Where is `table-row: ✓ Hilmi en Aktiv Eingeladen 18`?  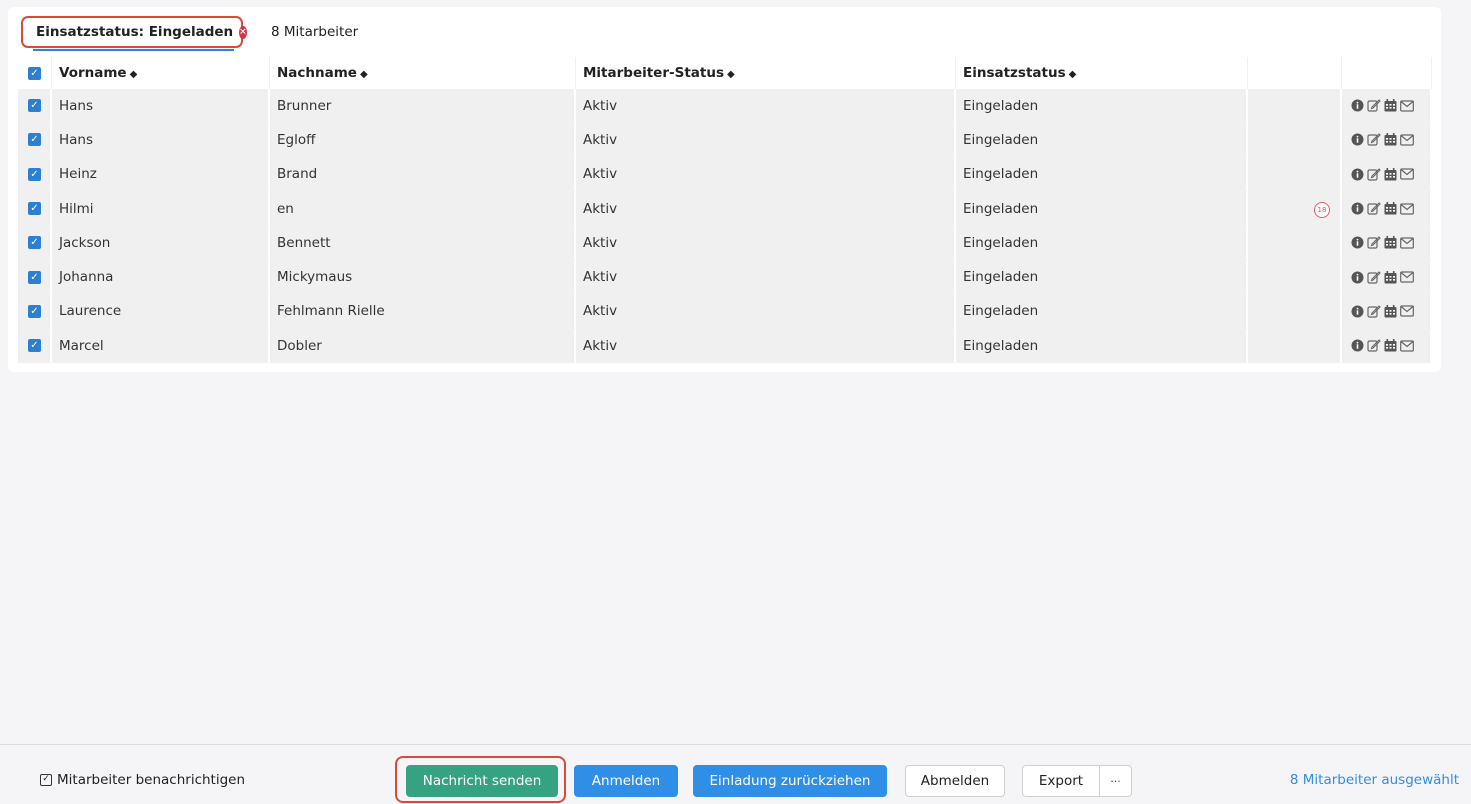 table-row: ✓ Hilmi en Aktiv Eingeladen 18 is located at coordinates (725, 209).